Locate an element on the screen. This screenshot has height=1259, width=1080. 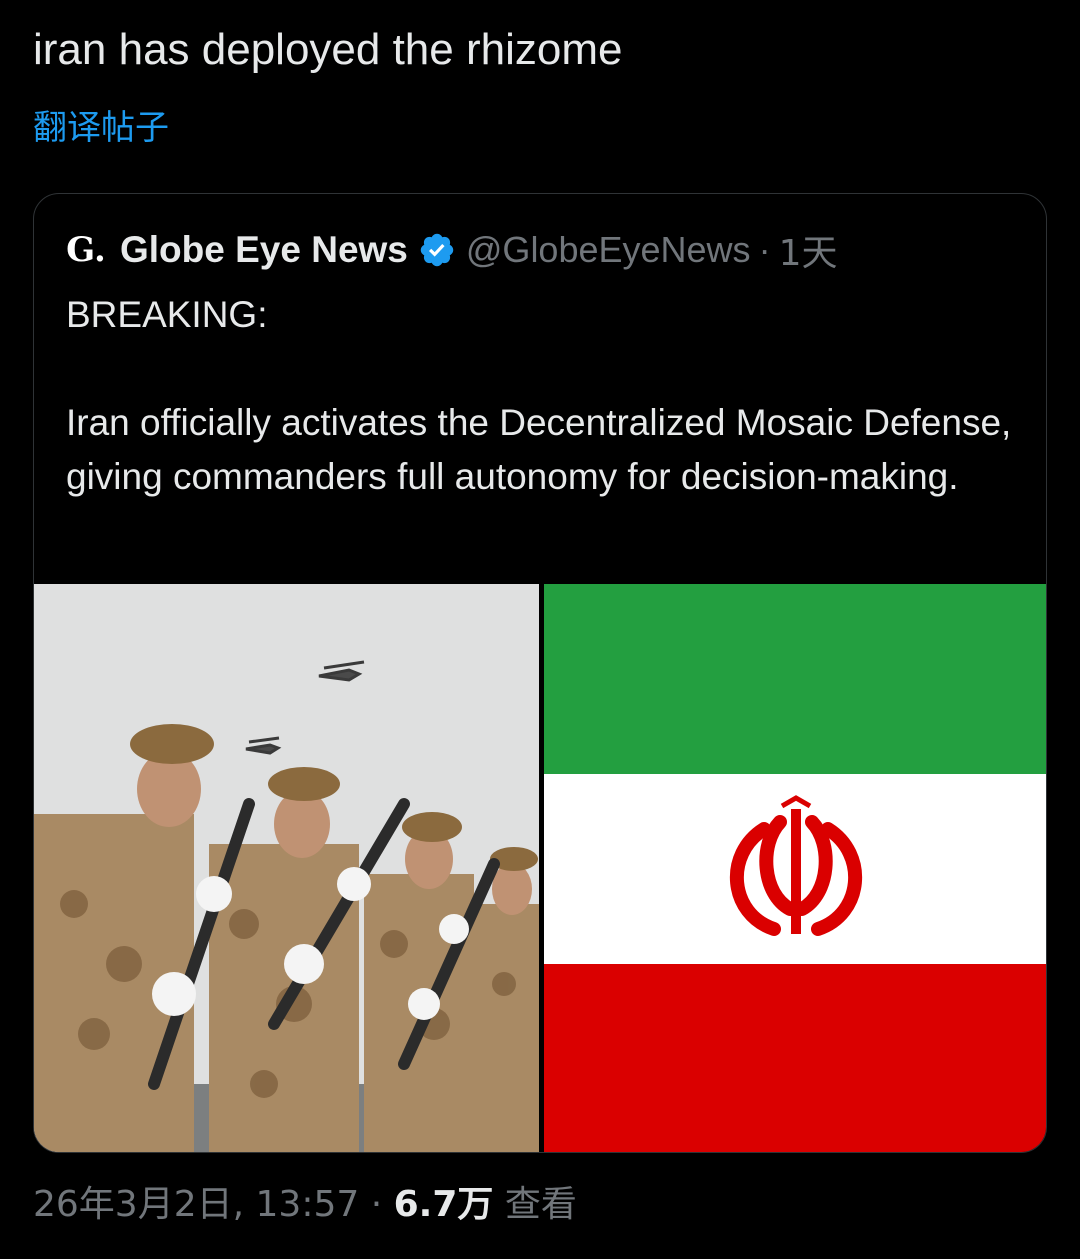
quoted-tweet-header: G. Globe Eye News @GlobeEyeNews · 1天 is located at coordinates (451, 250).